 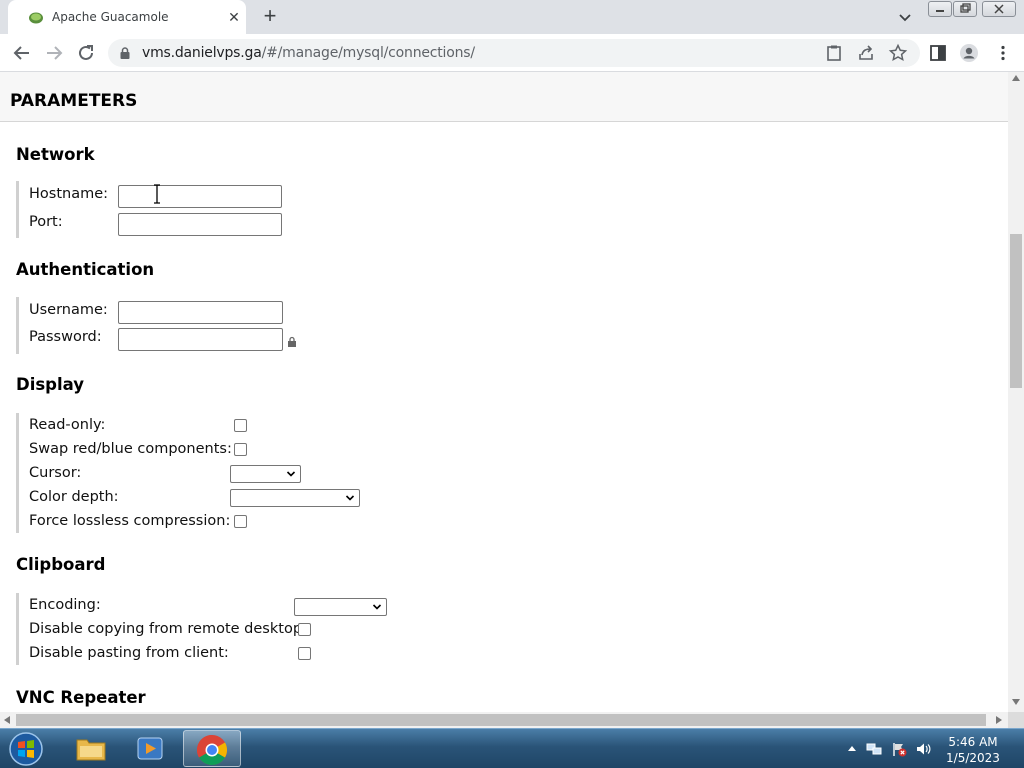 What do you see at coordinates (973, 758) in the screenshot?
I see `clock-date: 1/5/2023` at bounding box center [973, 758].